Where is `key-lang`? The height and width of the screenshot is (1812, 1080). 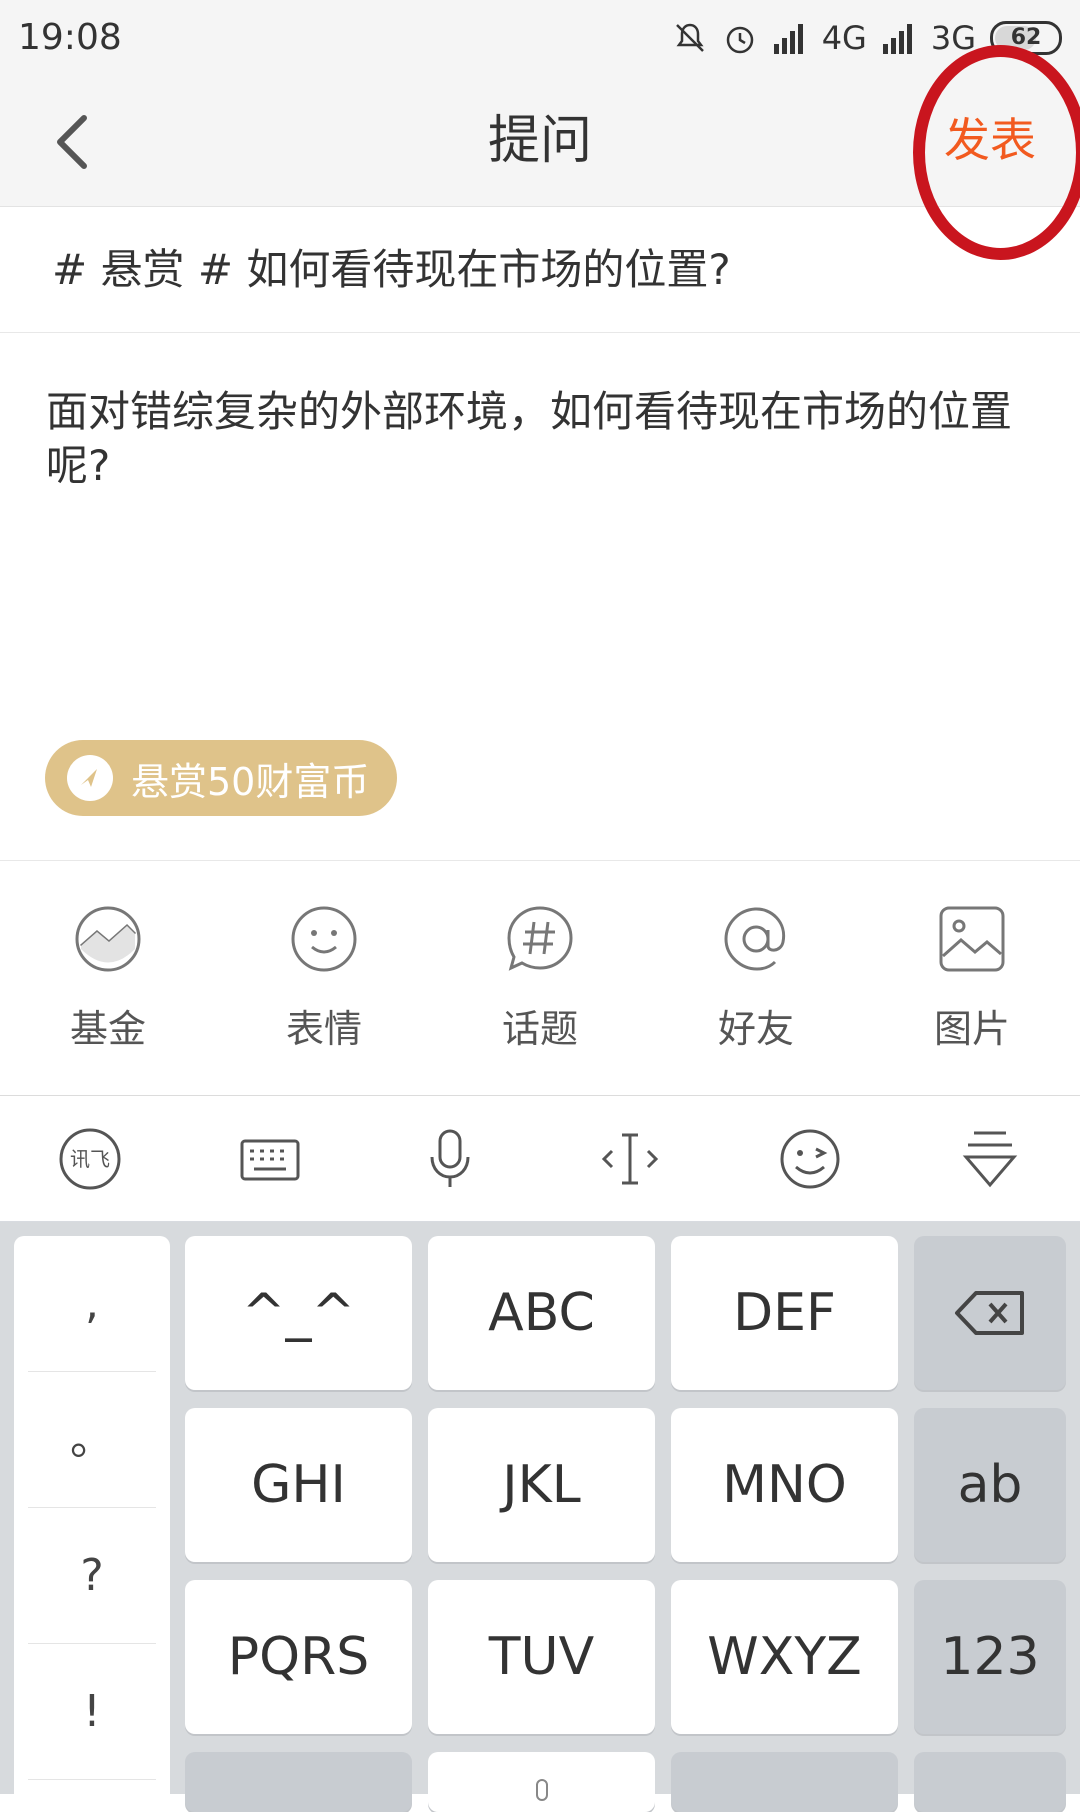 key-lang is located at coordinates (784, 1782).